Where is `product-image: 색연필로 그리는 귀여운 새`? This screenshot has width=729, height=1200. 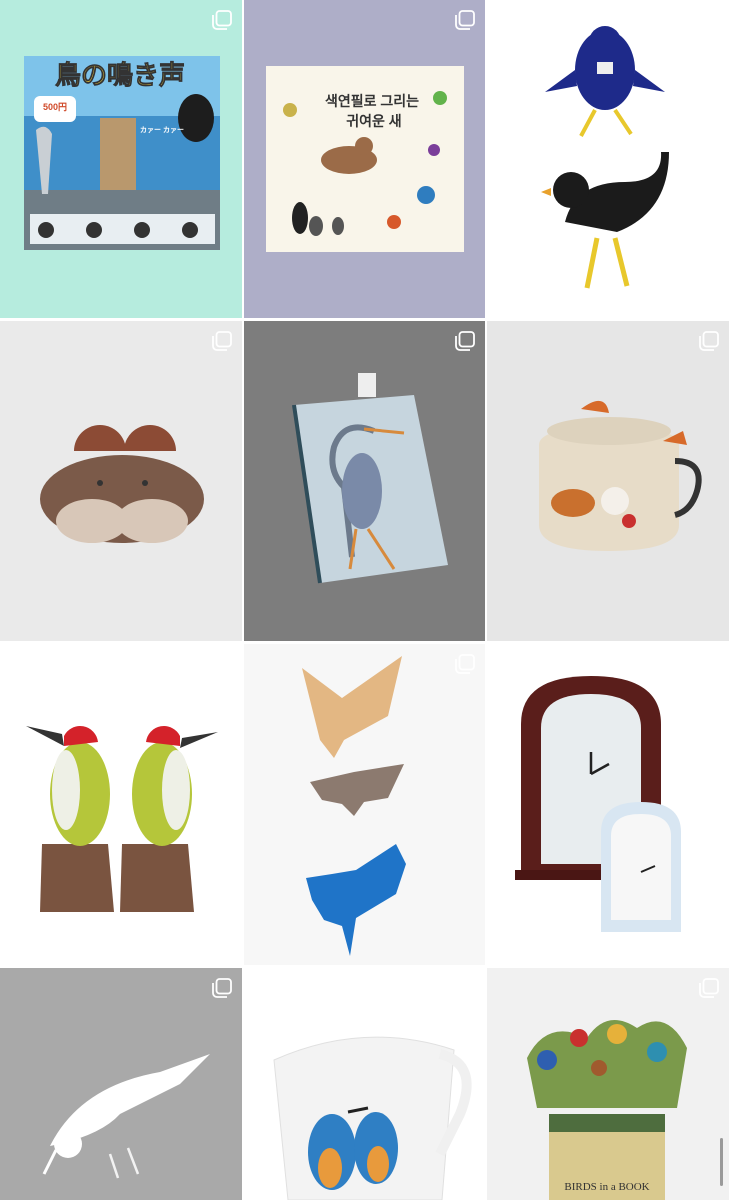
product-image: 색연필로 그리는 귀여운 새 is located at coordinates (365, 159).